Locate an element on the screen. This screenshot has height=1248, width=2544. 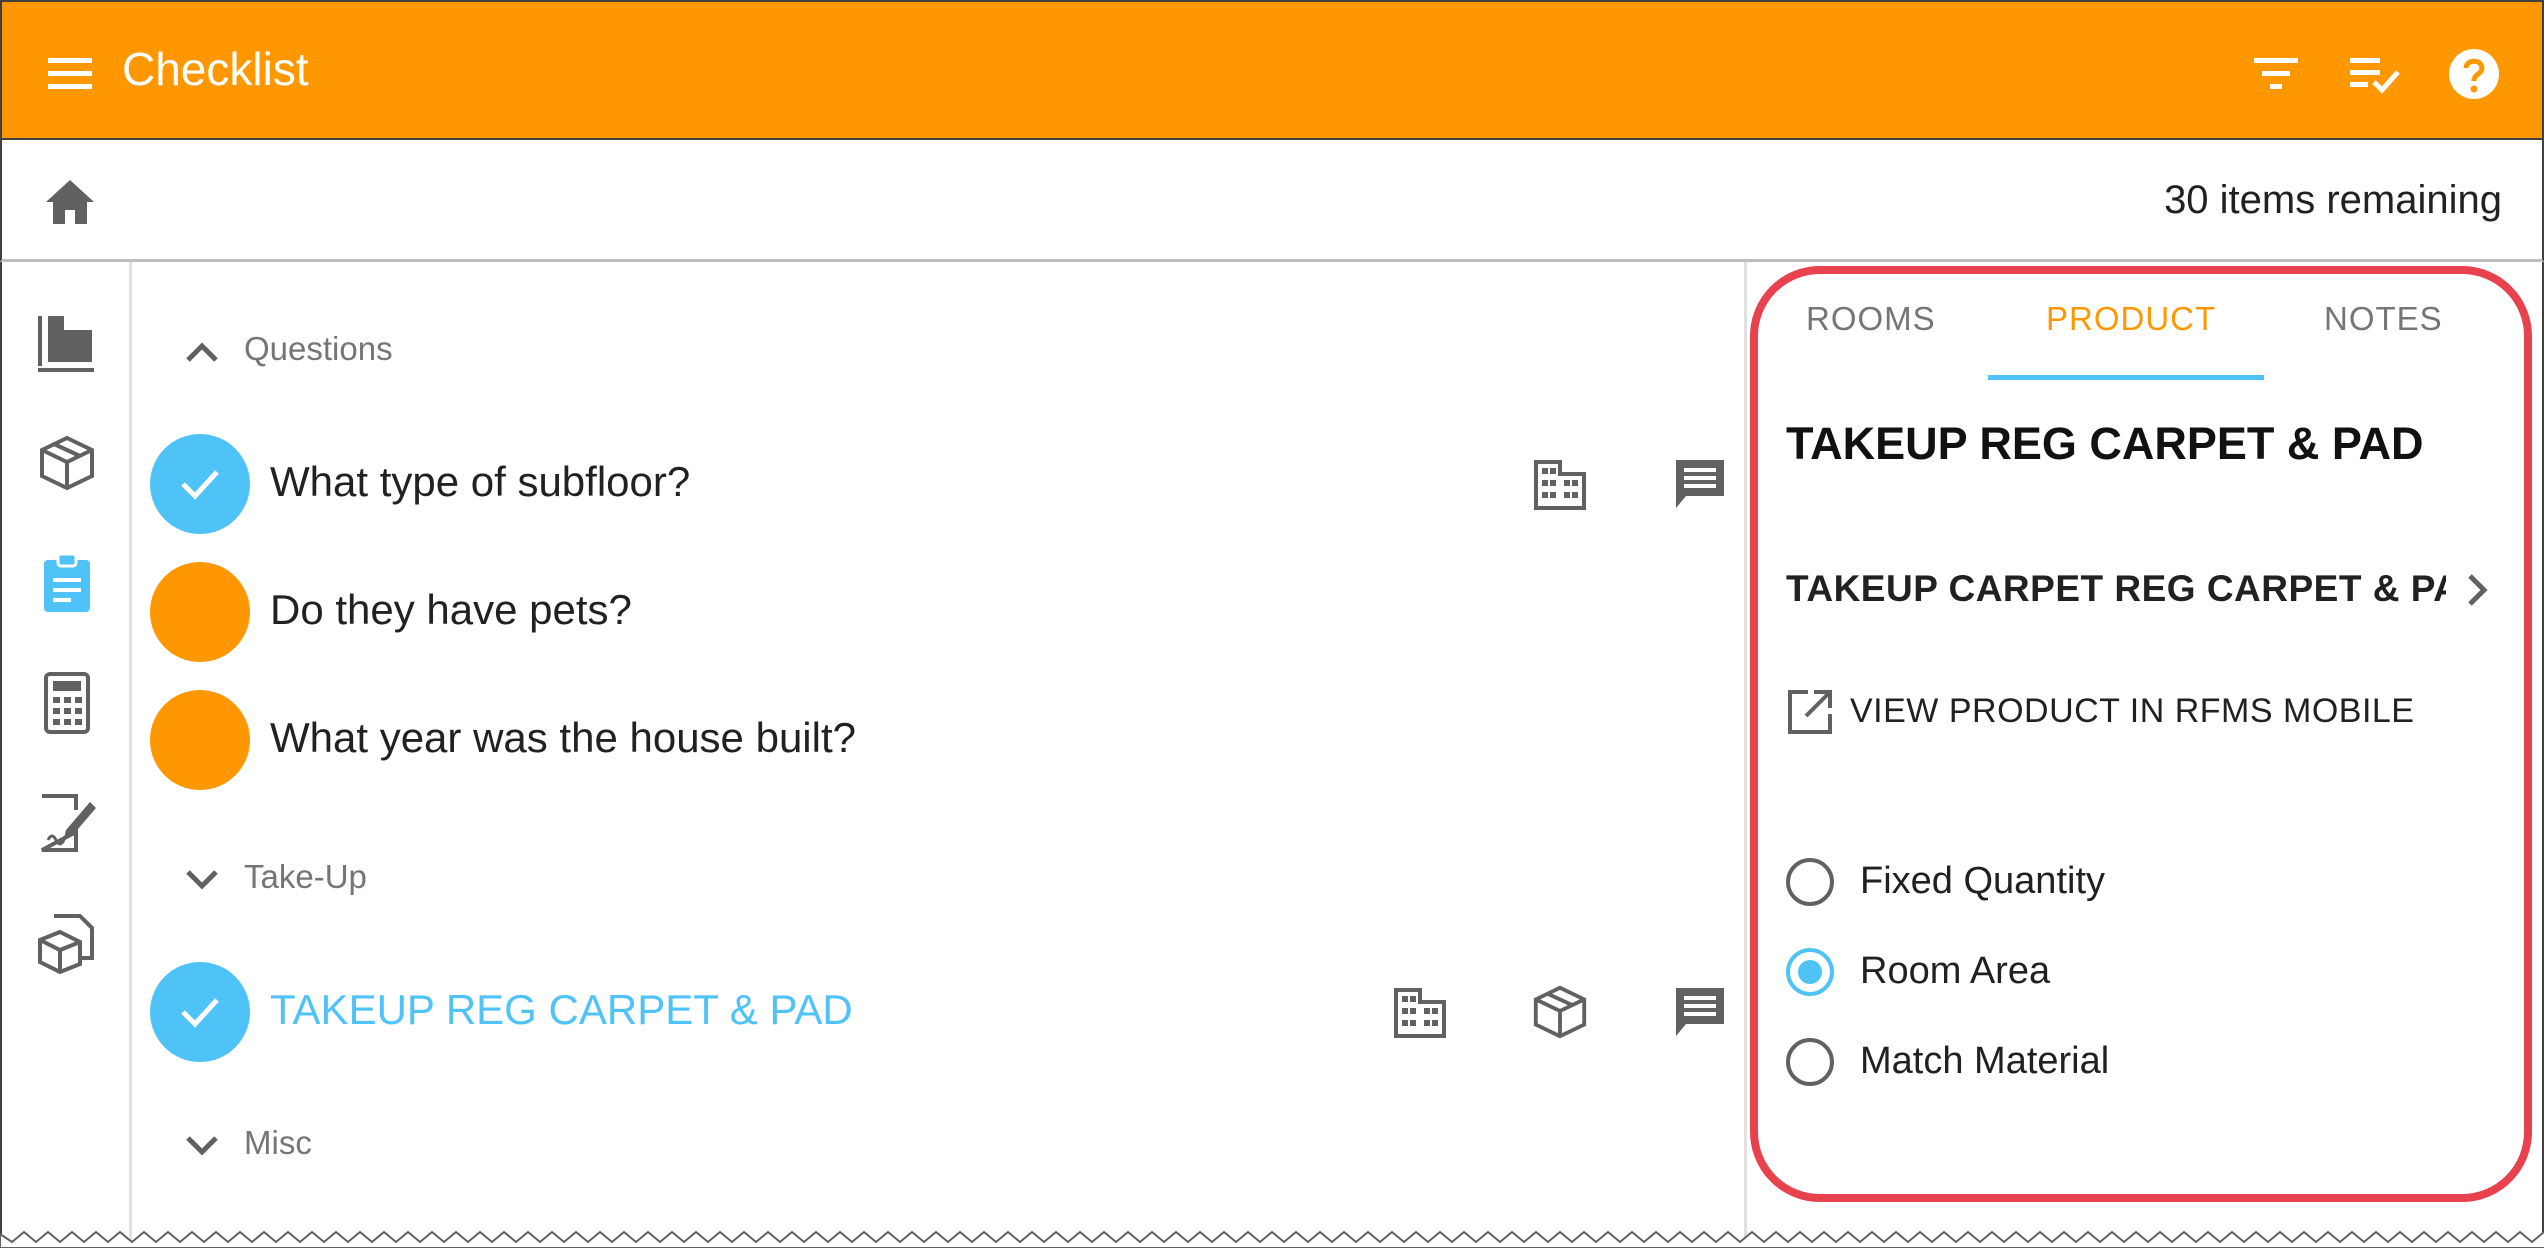
section-misc-label: Misc is located at coordinates (278, 1142).